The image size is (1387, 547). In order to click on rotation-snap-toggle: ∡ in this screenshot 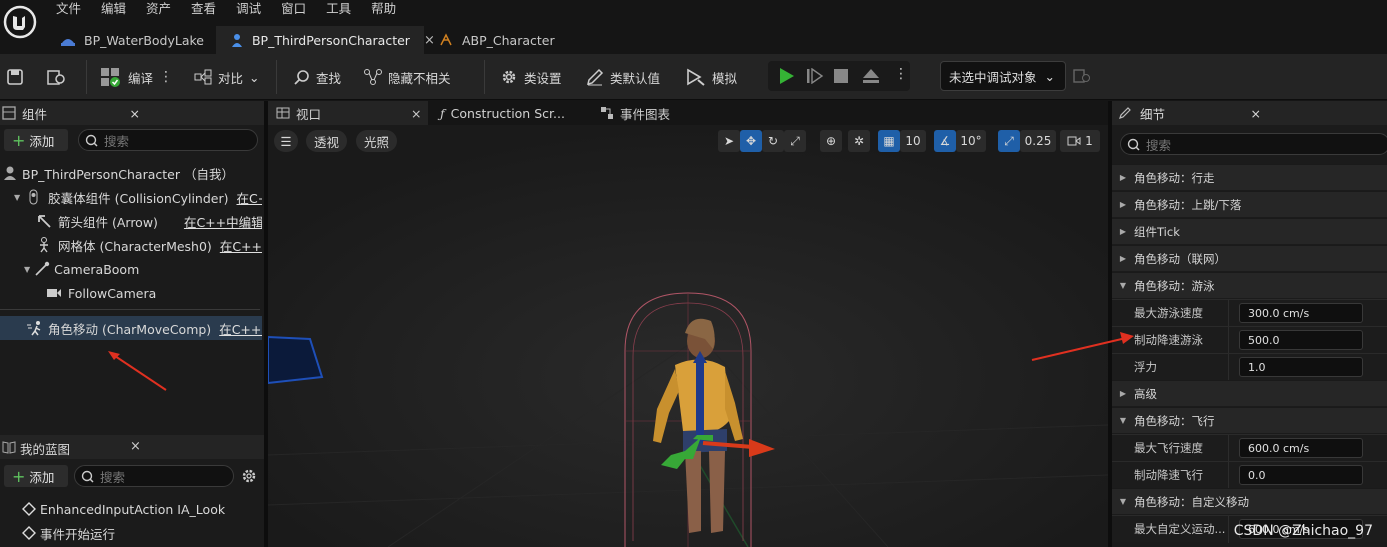, I will do `click(945, 141)`.